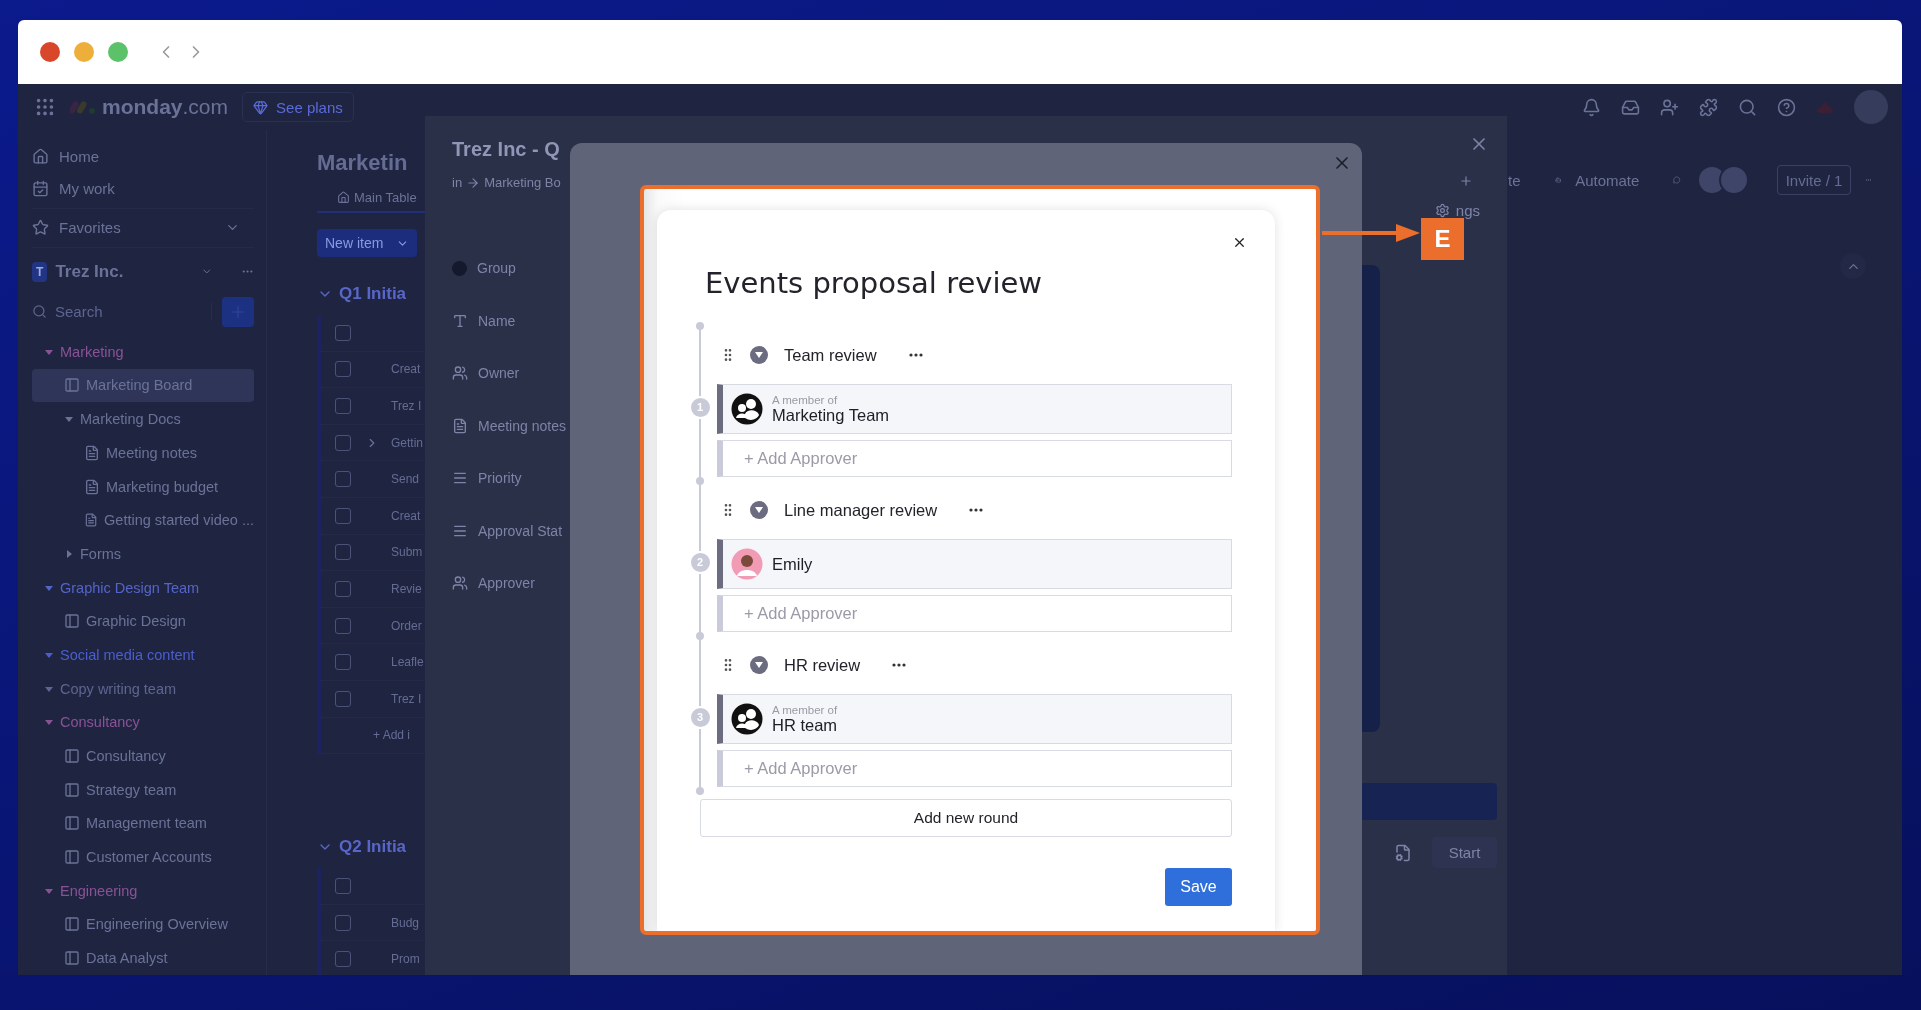 The image size is (1921, 1010). Describe the element at coordinates (805, 725) in the screenshot. I see `approver-name: HR team` at that location.